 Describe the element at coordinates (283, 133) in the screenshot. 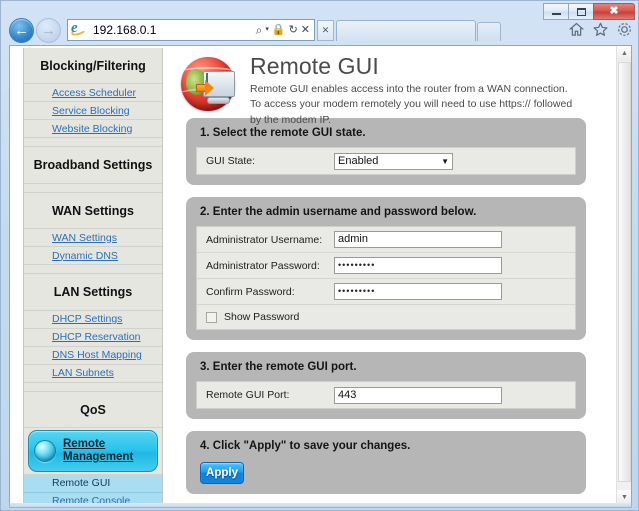

I see `section-gui-state-title: 1. Select the remote GUI state.` at that location.